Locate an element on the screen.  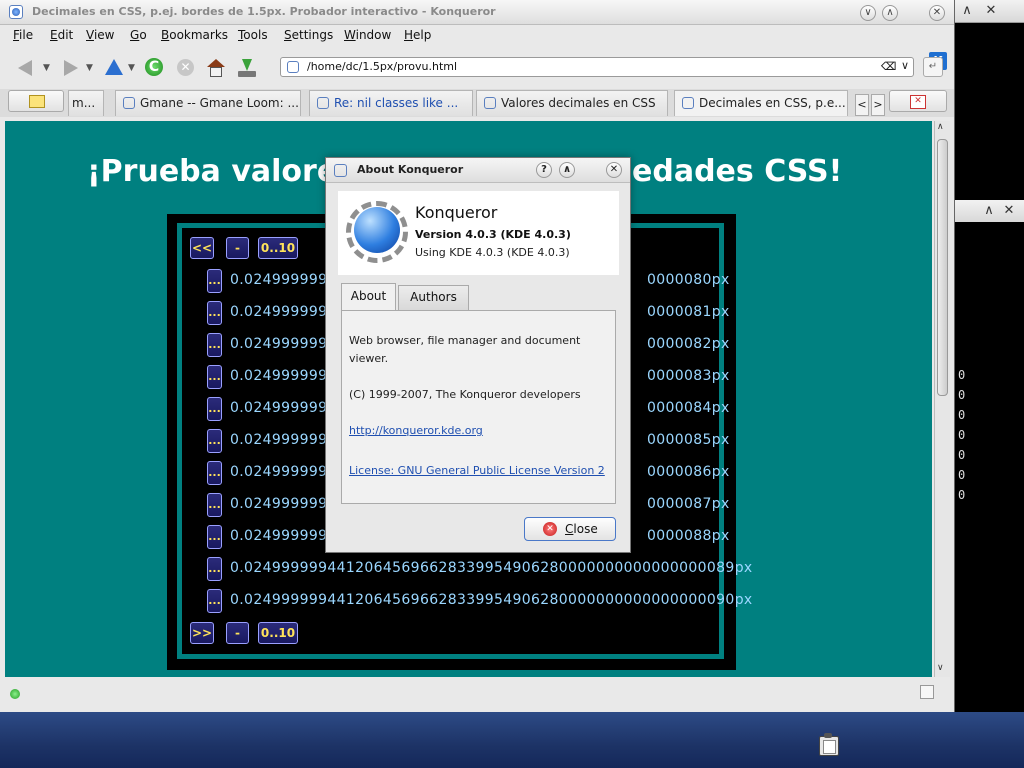
range-button-bottom: 0..10 is located at coordinates (278, 633).